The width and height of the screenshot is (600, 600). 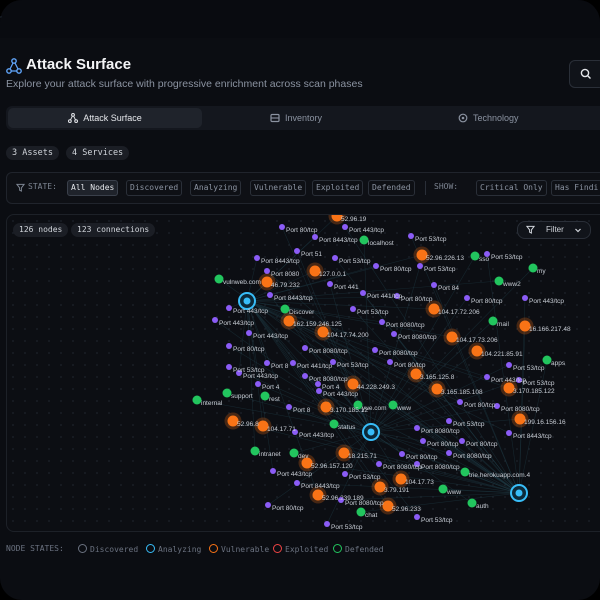 I want to click on node-label: 3.79.191, so click(x=397, y=490).